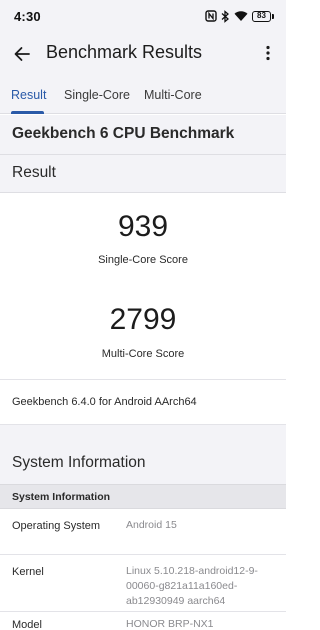 This screenshot has width=320, height=630. Describe the element at coordinates (123, 133) in the screenshot. I see `benchmark-title: Geekbench 6 CPU Benchmark` at that location.